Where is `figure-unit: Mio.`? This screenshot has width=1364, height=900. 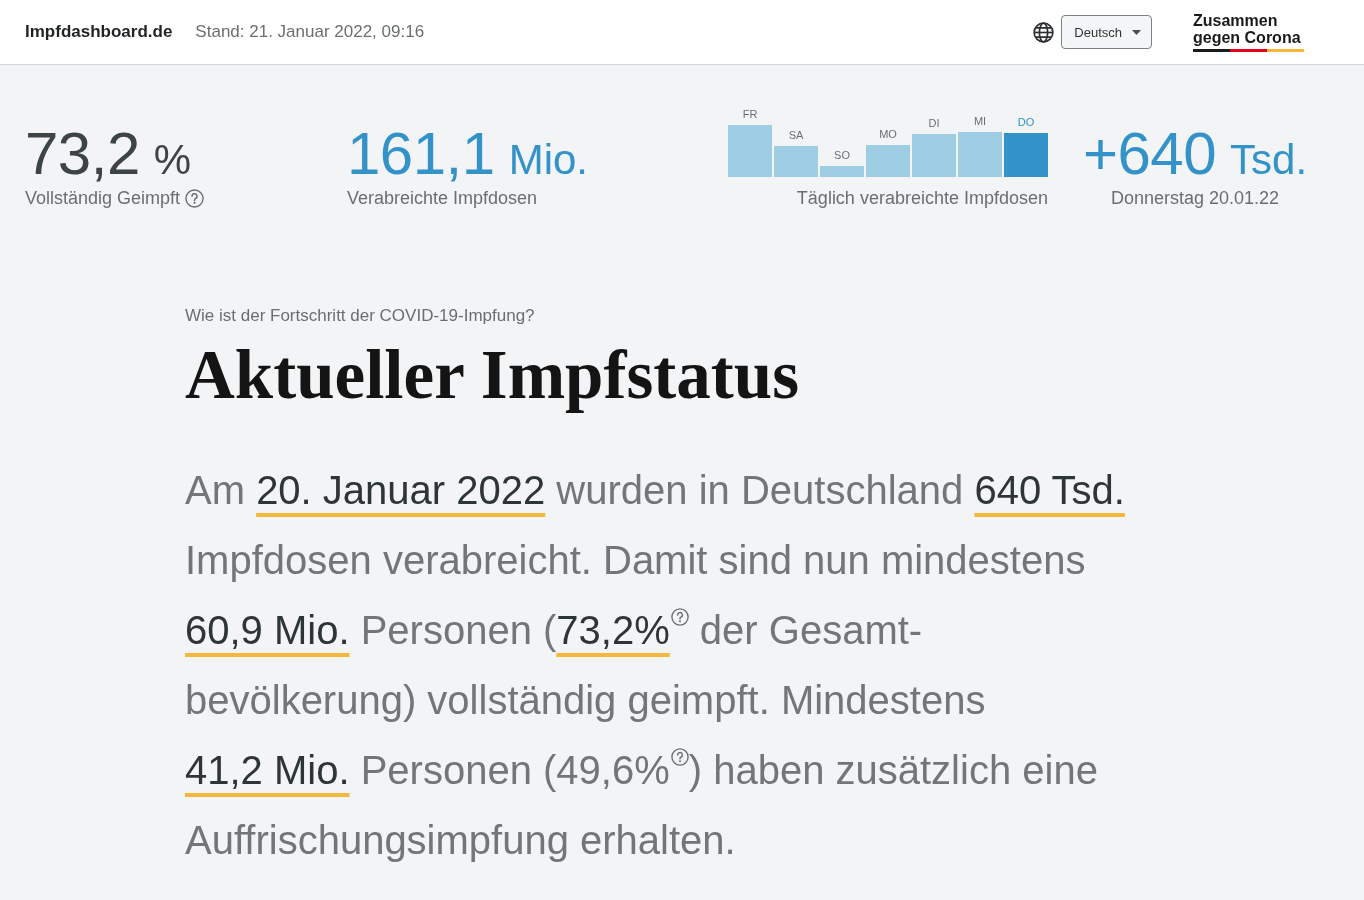 figure-unit: Mio. is located at coordinates (548, 160).